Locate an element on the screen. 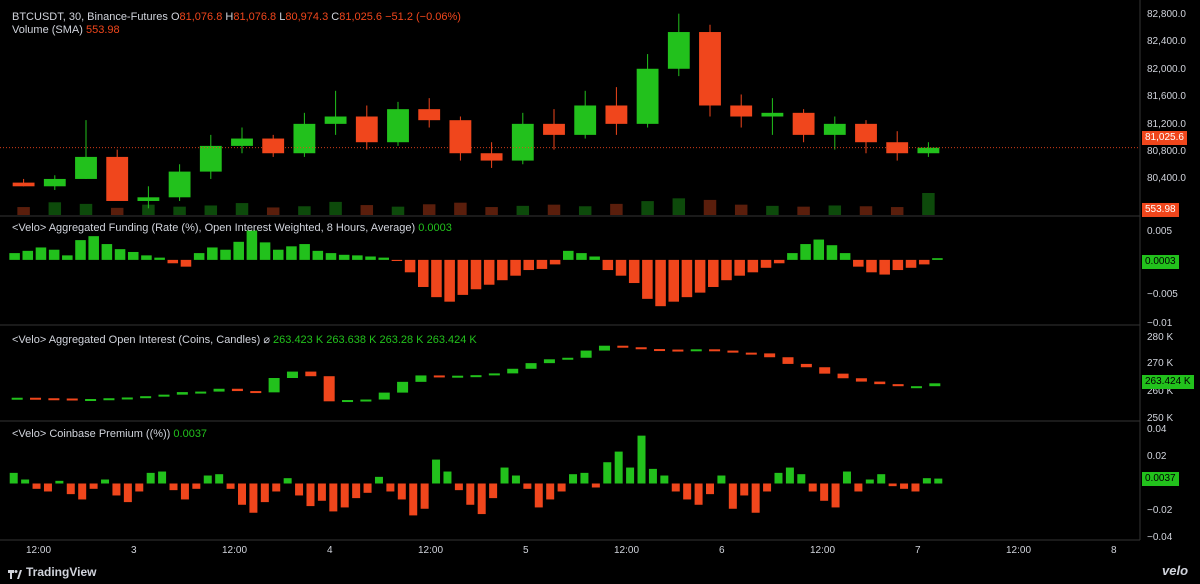  premium-tick: 0.02 is located at coordinates (1157, 456).